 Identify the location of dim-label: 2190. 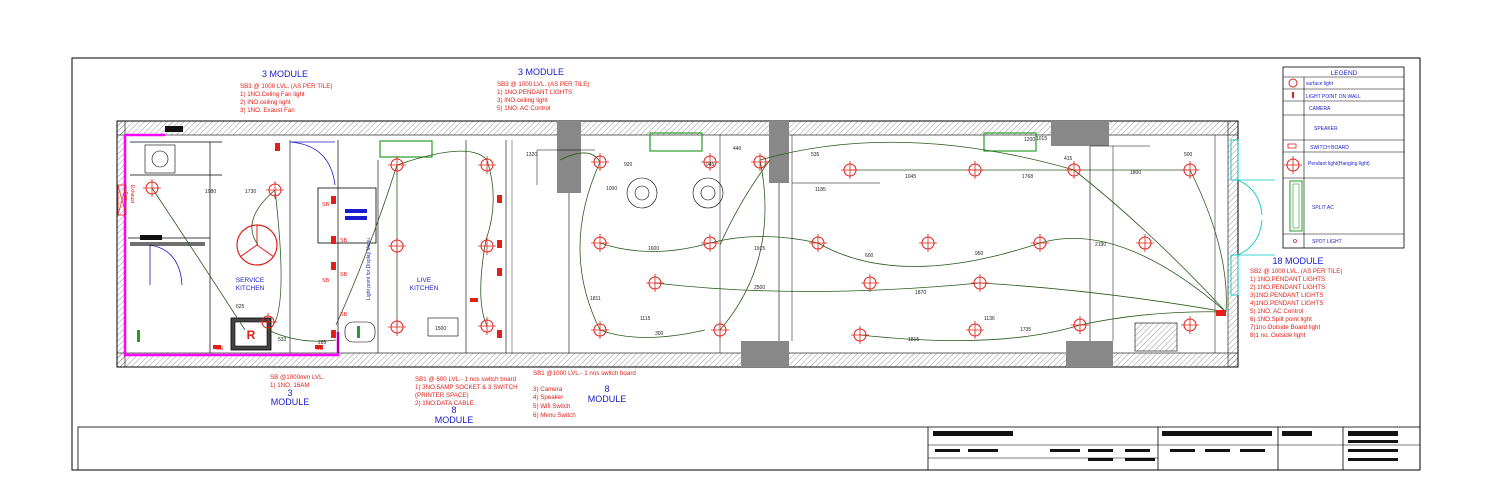
(1100, 245).